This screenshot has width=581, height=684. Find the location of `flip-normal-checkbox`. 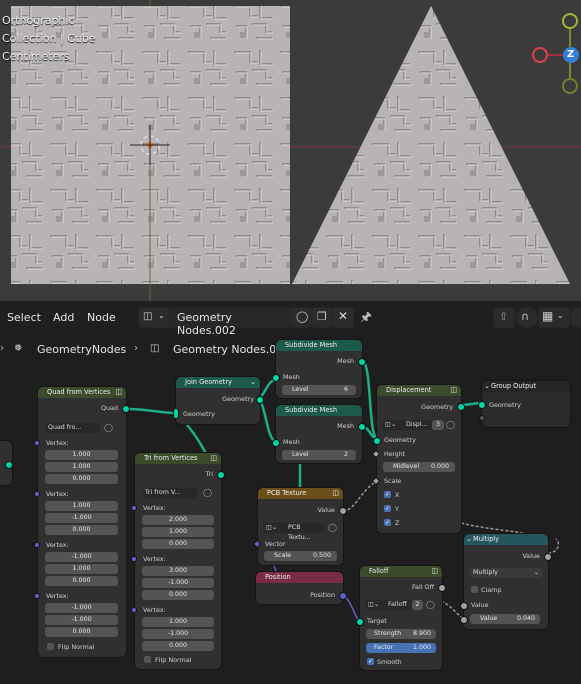

flip-normal-checkbox is located at coordinates (147, 659).